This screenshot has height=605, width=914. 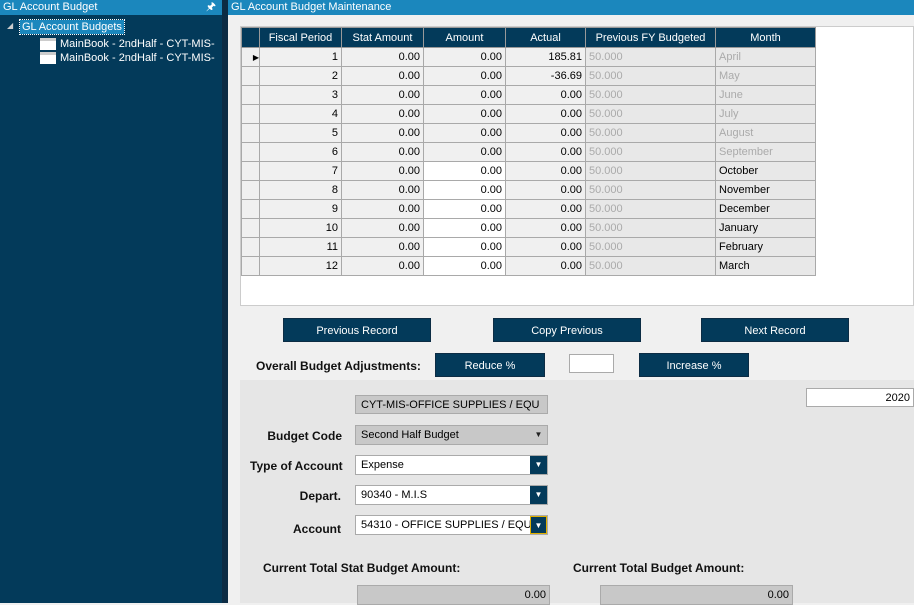 What do you see at coordinates (300, 247) in the screenshot?
I see `fiscal-period-cell: 11` at bounding box center [300, 247].